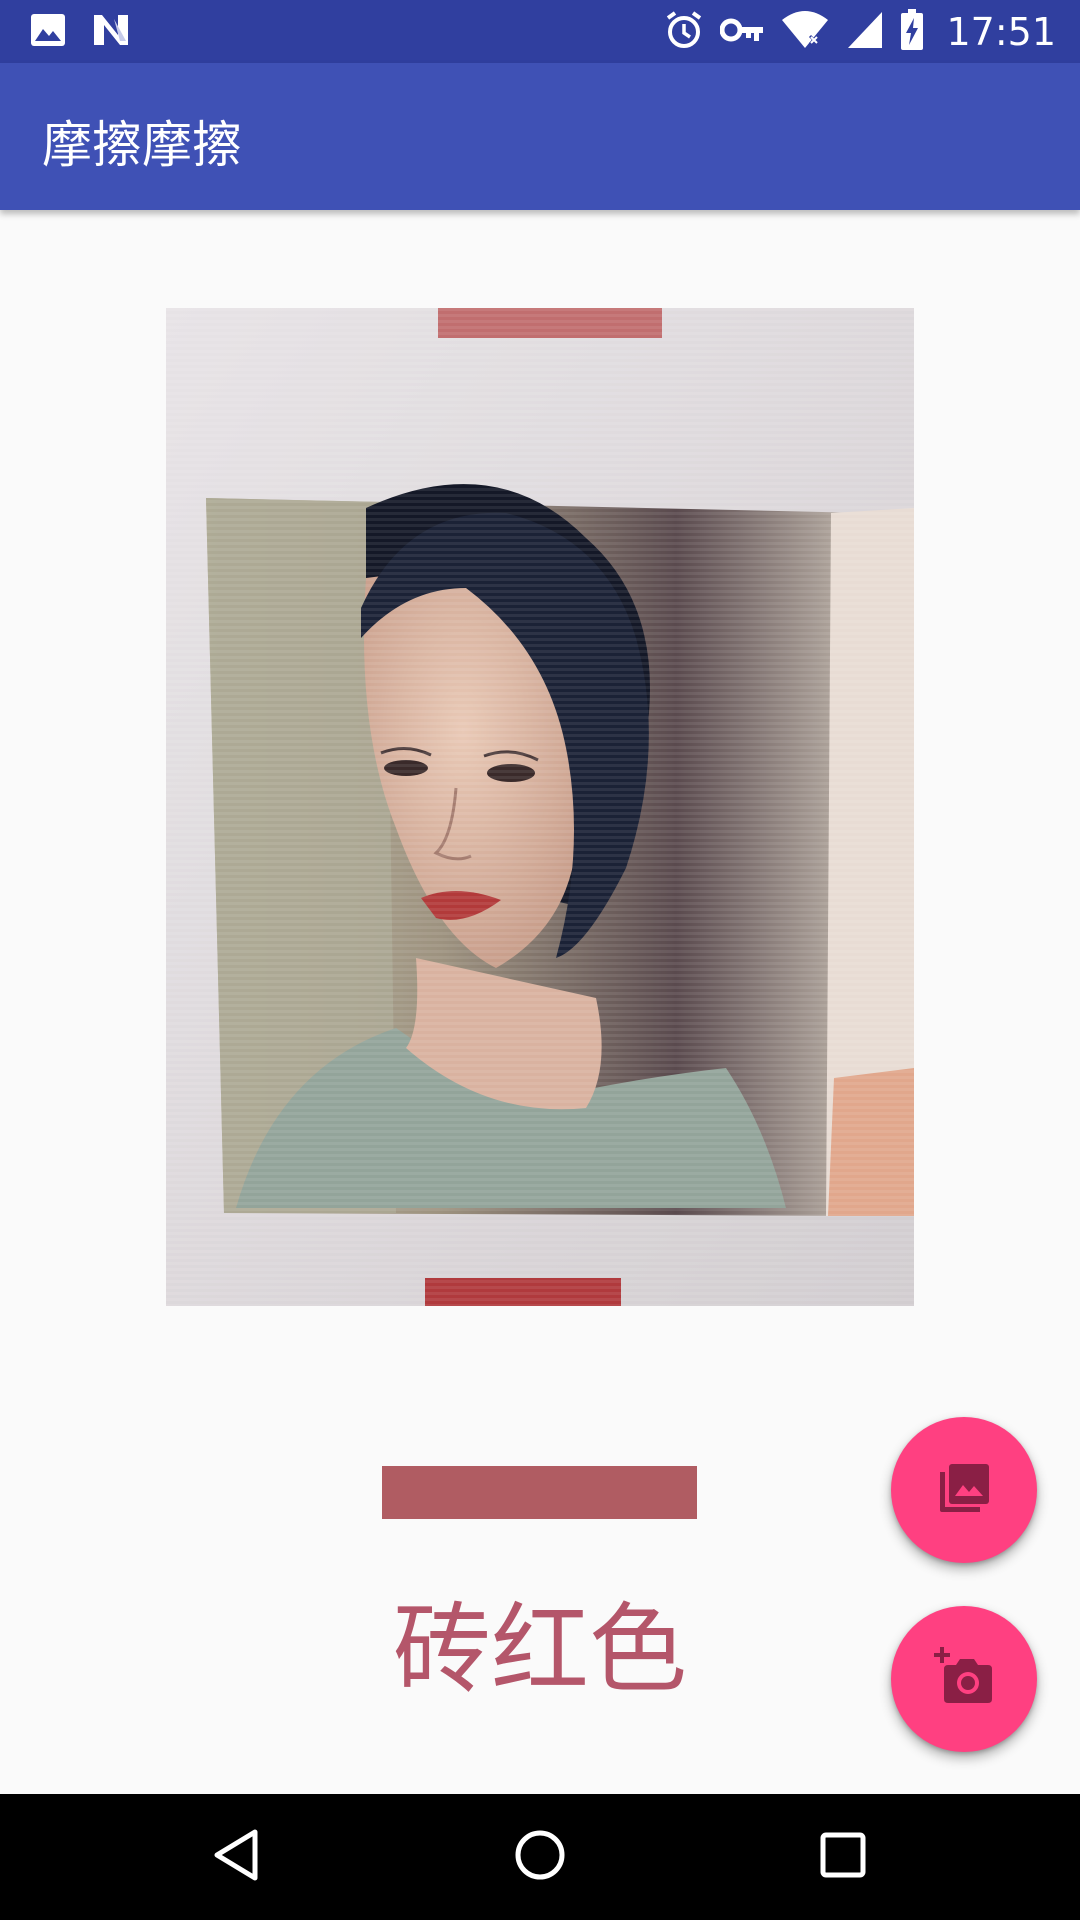 This screenshot has width=1080, height=1920. I want to click on status-time: 17:51, so click(1001, 32).